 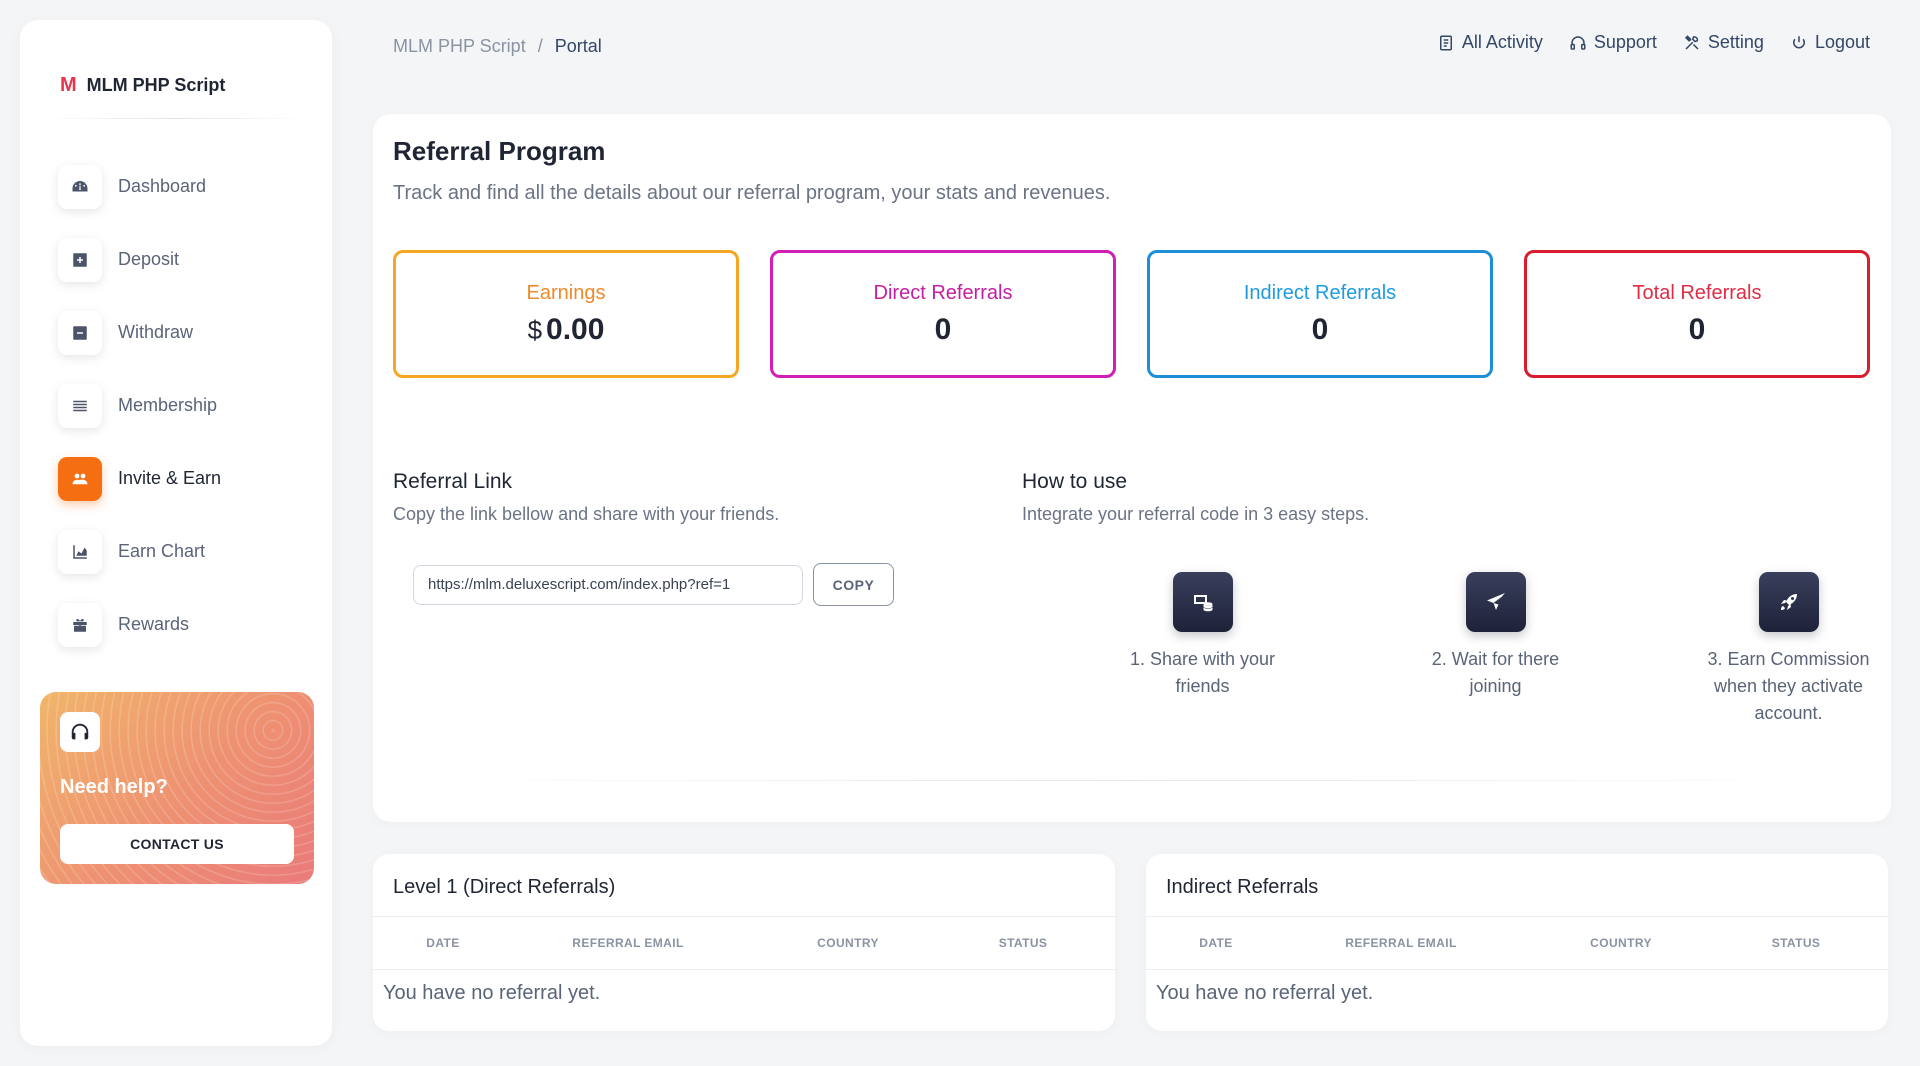 I want to click on support-link: Support, so click(x=1613, y=42).